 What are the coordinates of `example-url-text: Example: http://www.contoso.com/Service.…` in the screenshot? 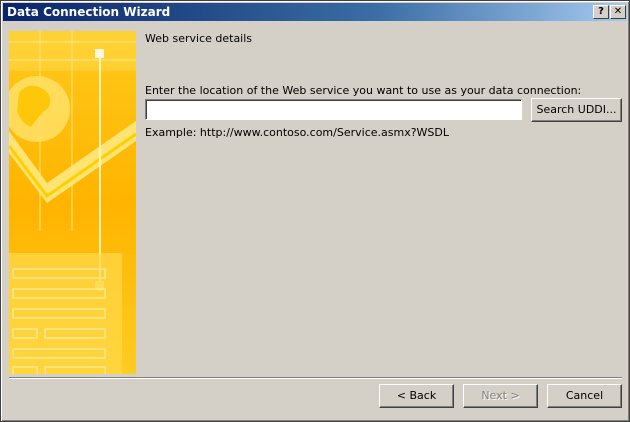 It's located at (297, 132).